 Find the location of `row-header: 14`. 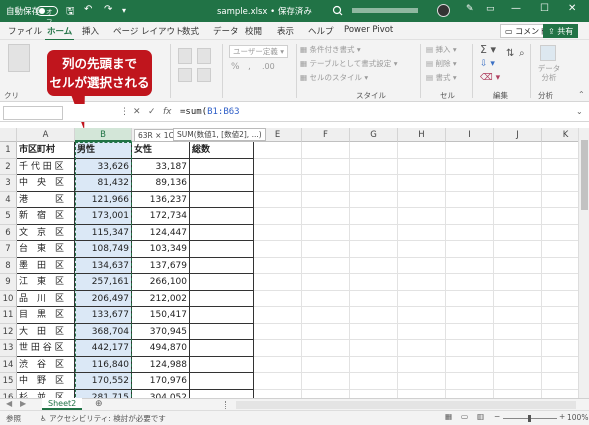

row-header: 14 is located at coordinates (8, 364).